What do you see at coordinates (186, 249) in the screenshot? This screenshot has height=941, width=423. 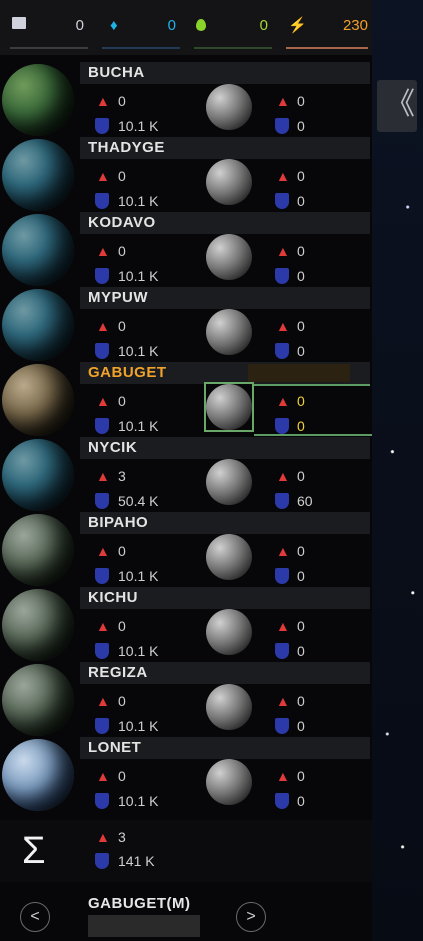 I see `planet-row: KODAVO ▲ 0 10.1 K ▲ 0 0` at bounding box center [186, 249].